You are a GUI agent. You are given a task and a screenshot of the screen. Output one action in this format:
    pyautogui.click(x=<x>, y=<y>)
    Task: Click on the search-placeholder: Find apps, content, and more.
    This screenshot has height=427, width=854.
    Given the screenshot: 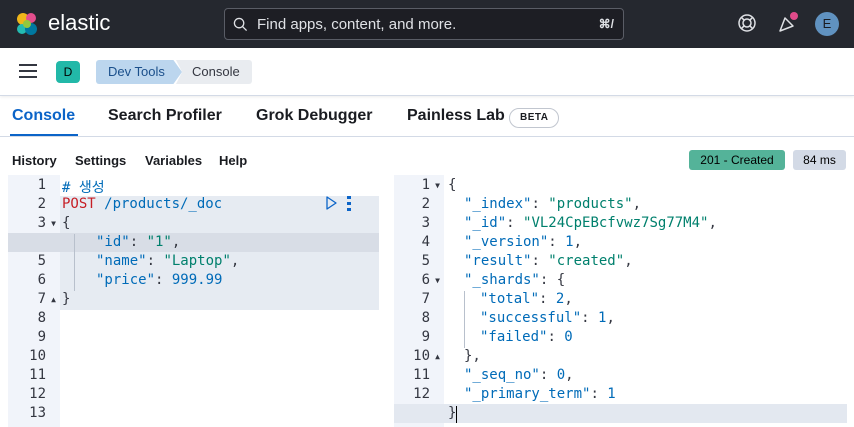 What is the action you would take?
    pyautogui.click(x=357, y=24)
    